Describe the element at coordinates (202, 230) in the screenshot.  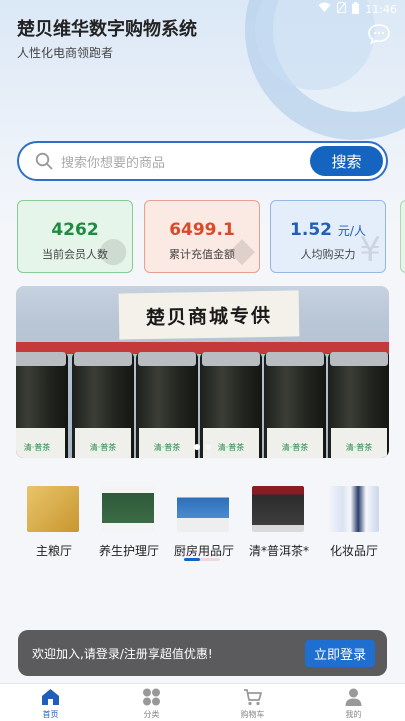
I see `stat-value: 6499.1` at that location.